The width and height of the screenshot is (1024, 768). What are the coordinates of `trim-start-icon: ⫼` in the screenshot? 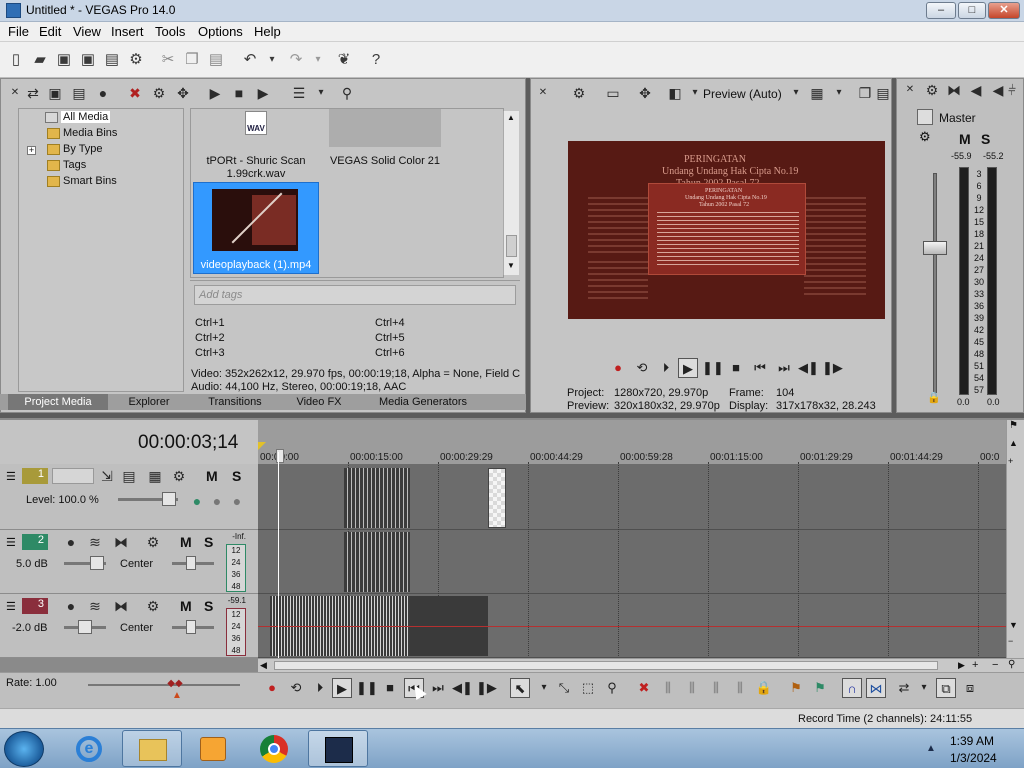 It's located at (692, 688).